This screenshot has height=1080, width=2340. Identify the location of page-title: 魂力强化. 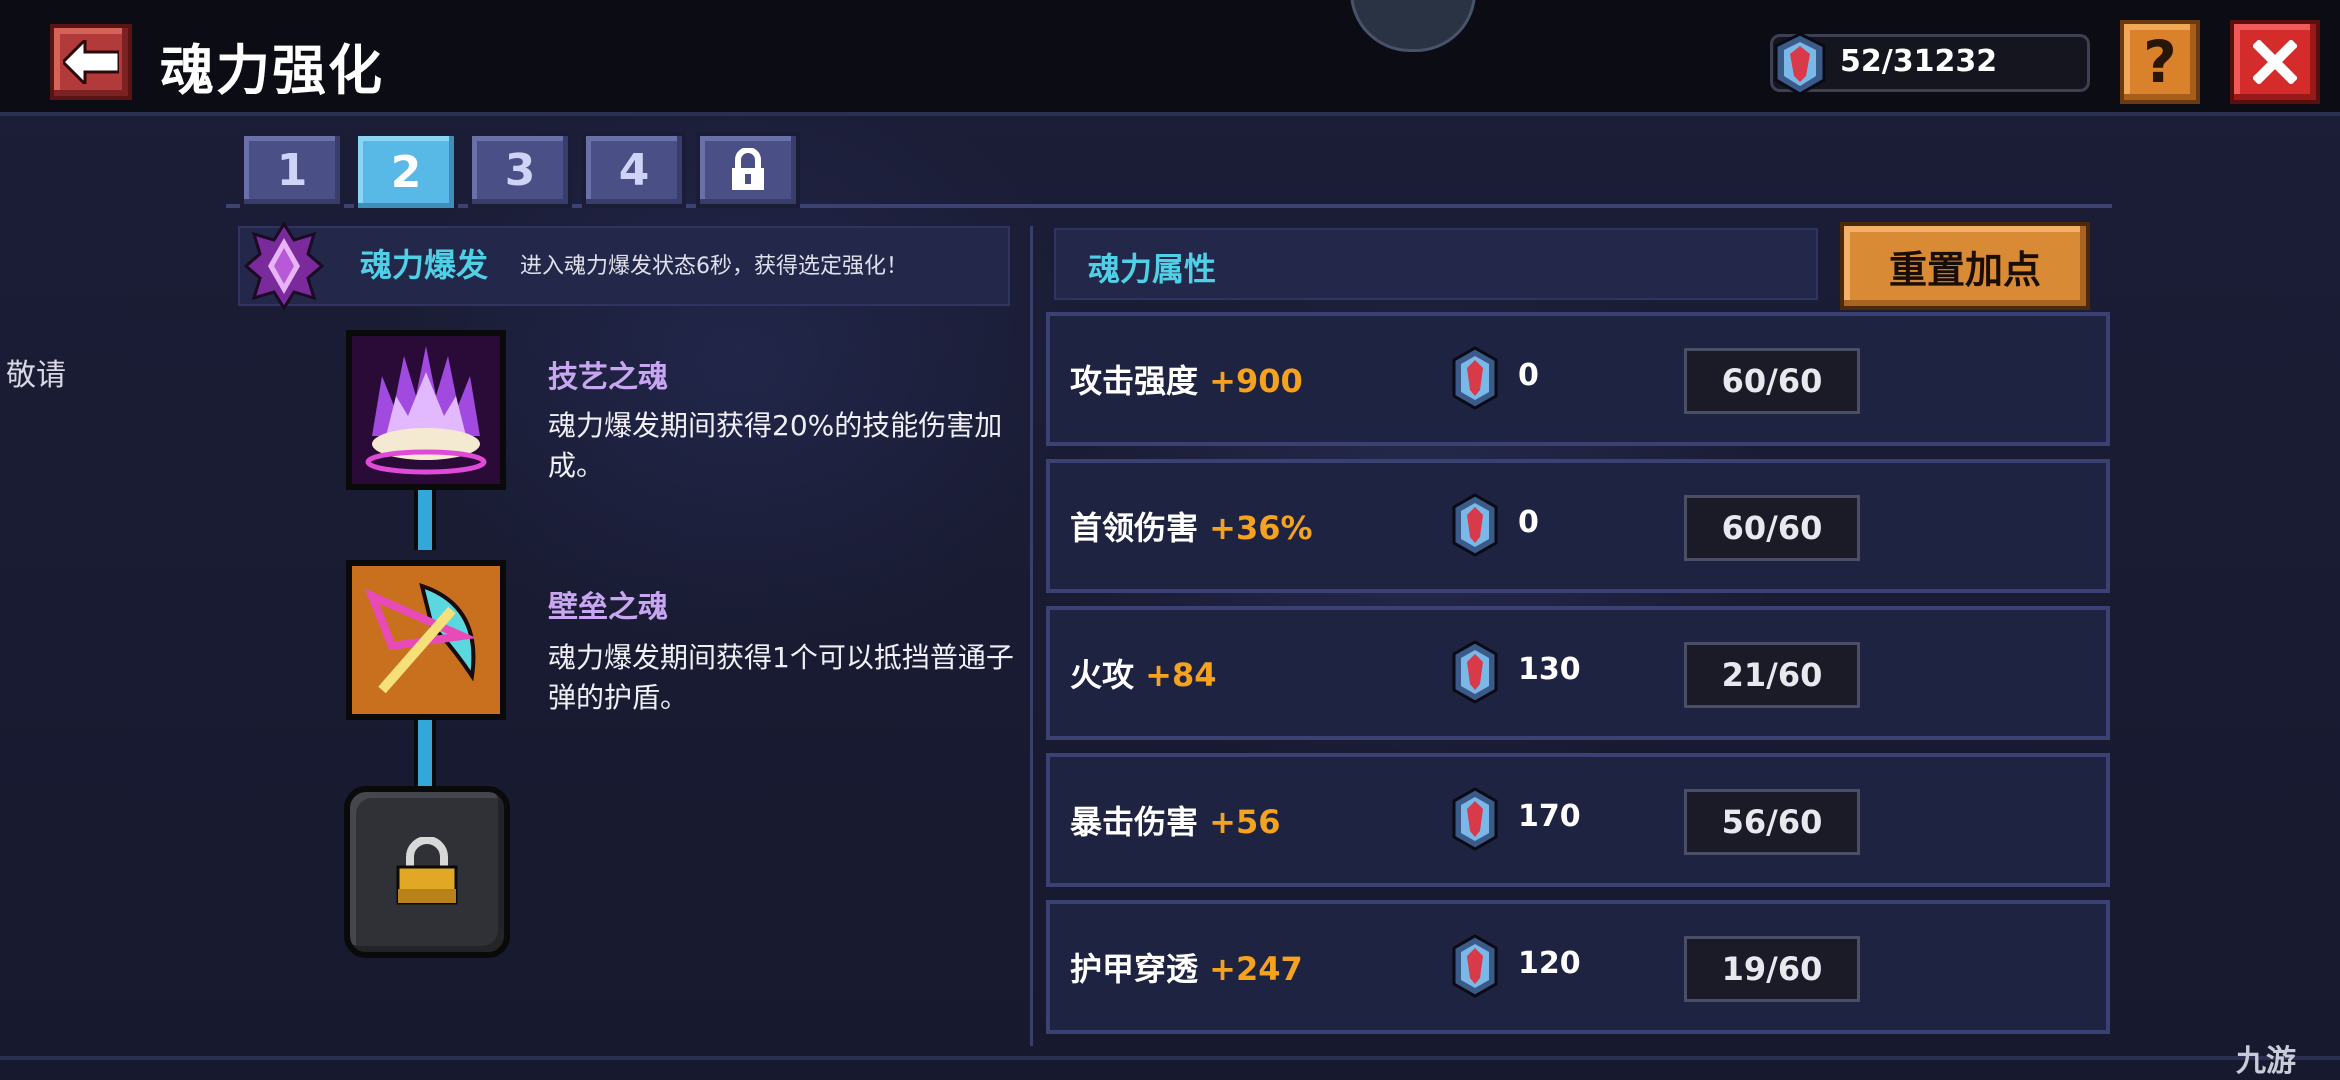
(272, 70).